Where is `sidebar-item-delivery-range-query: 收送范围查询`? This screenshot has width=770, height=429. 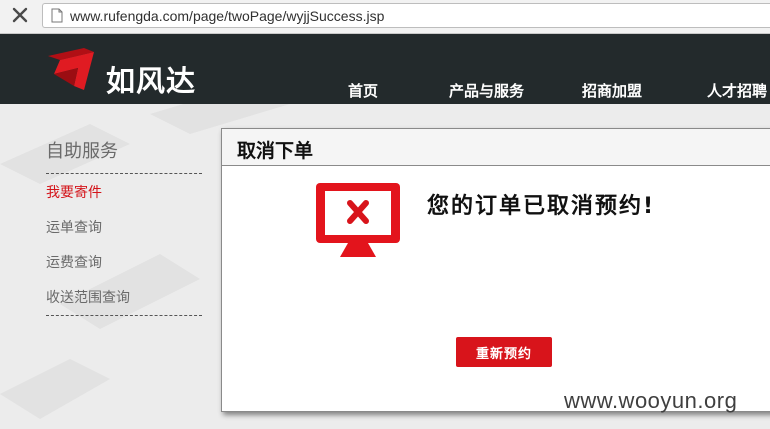 sidebar-item-delivery-range-query: 收送范围查询 is located at coordinates (88, 297).